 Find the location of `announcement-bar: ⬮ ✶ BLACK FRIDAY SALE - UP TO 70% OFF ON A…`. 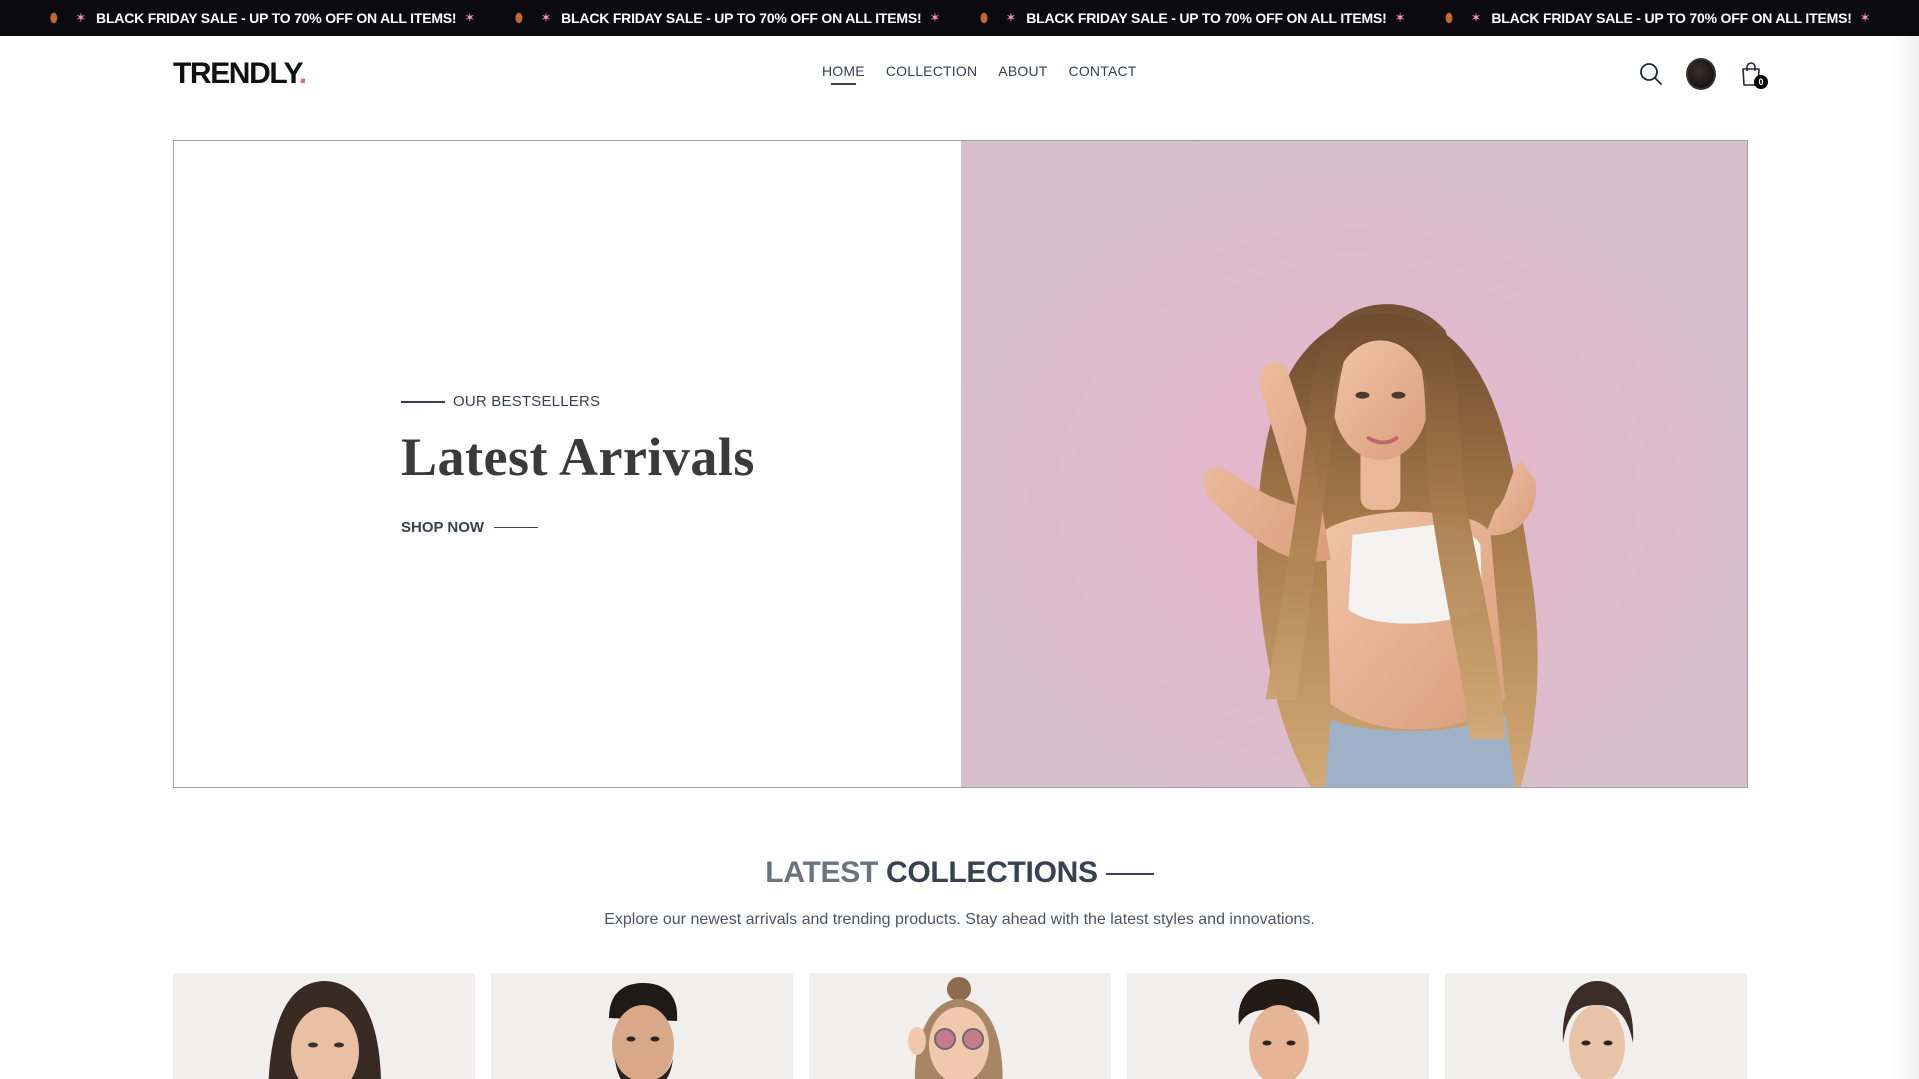

announcement-bar: ⬮ ✶ BLACK FRIDAY SALE - UP TO 70% OFF ON A… is located at coordinates (959, 18).